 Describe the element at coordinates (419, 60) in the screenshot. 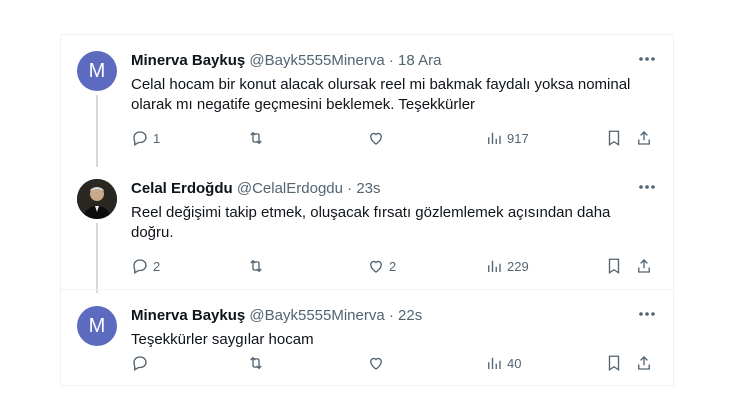

I see `tweet-timestamp: 18 Ara` at that location.